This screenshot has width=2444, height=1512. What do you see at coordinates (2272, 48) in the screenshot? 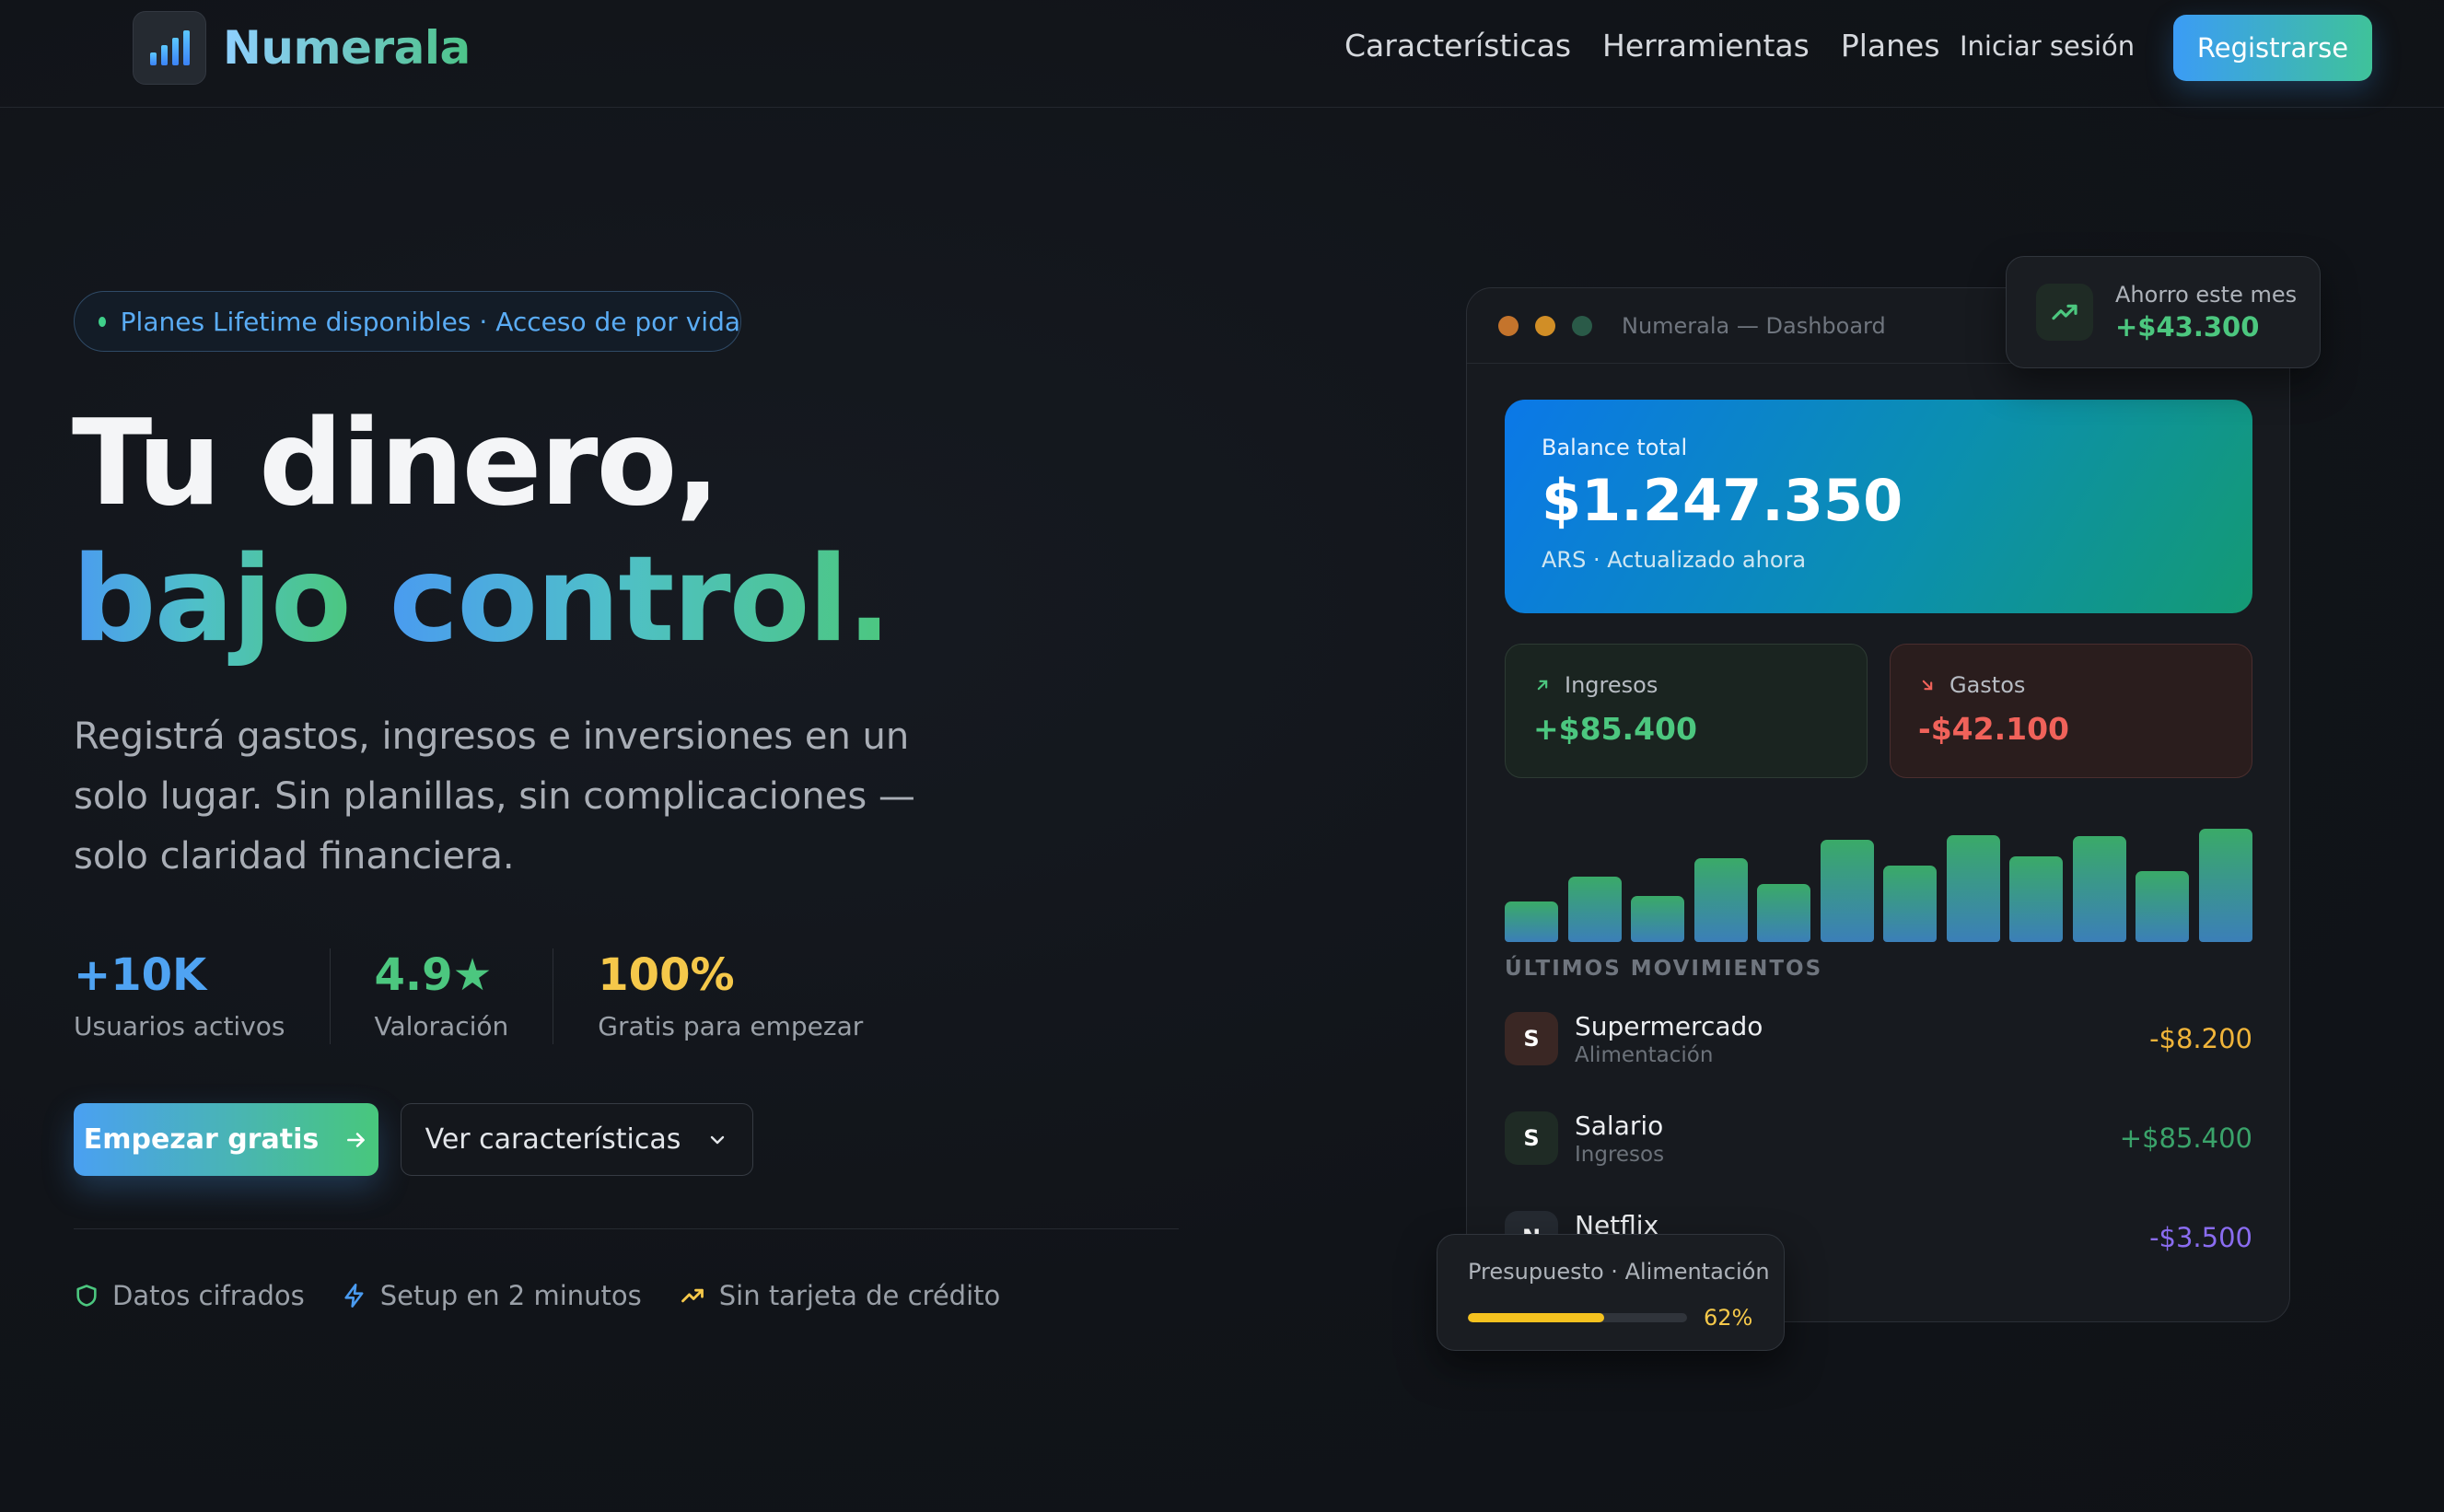
I see `register-button: Registrarse` at bounding box center [2272, 48].